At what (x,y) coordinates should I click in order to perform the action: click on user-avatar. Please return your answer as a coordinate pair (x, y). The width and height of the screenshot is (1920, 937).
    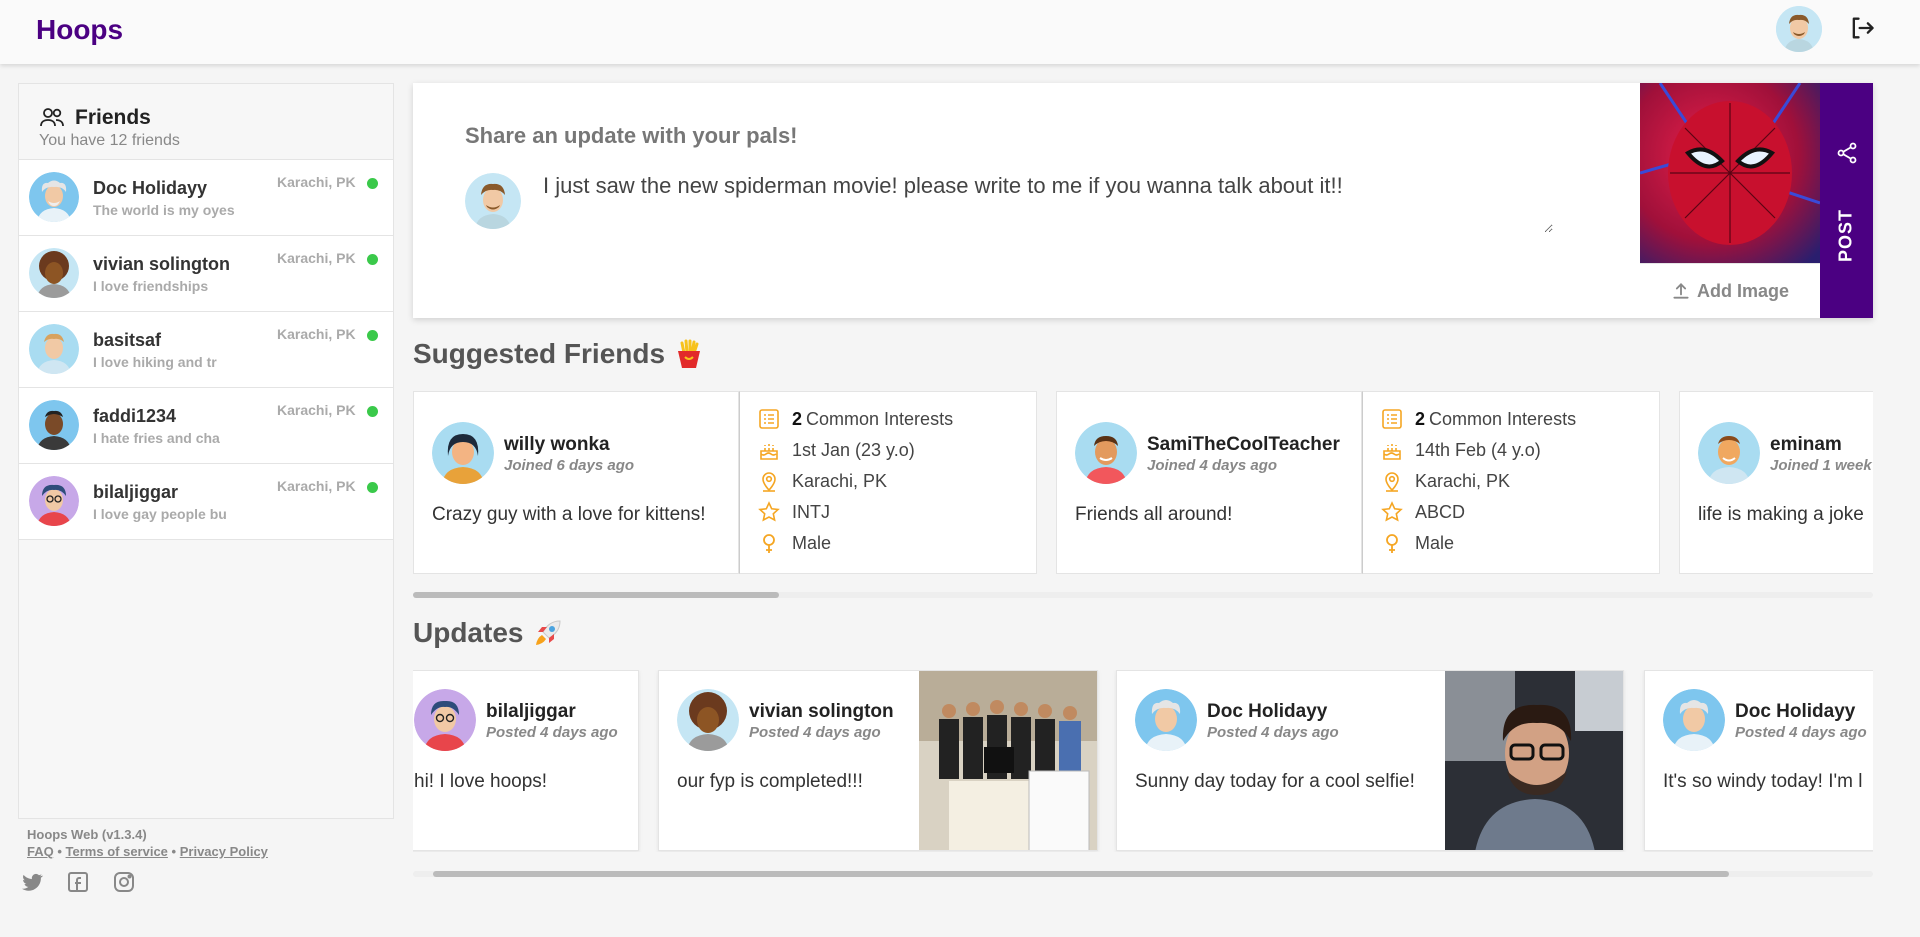
    Looking at the image, I should click on (1799, 29).